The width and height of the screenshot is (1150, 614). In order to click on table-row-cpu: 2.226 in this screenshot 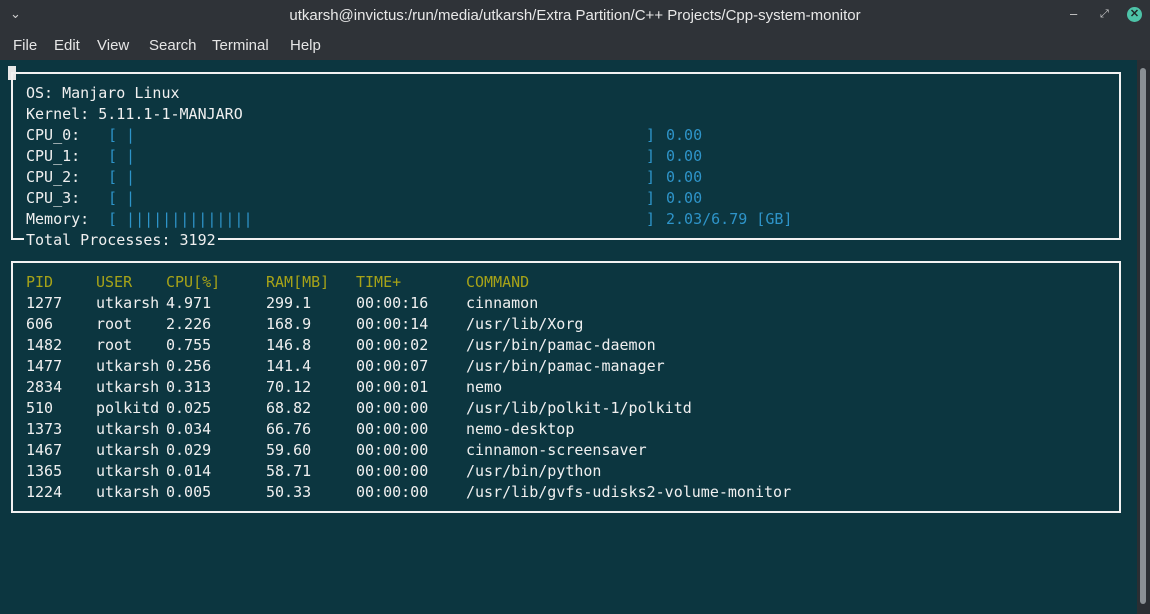, I will do `click(189, 324)`.